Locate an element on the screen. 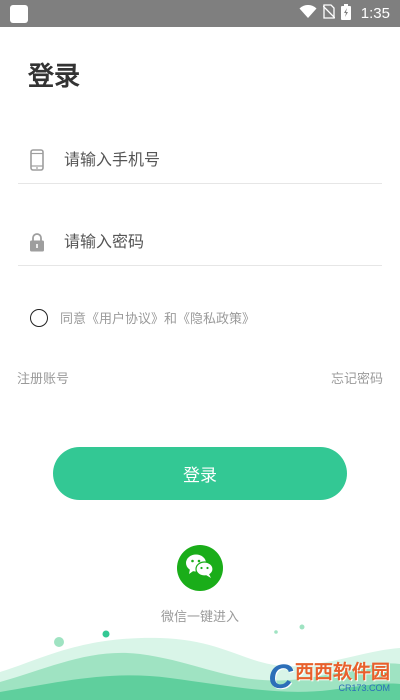  lock-icon is located at coordinates (37, 242).